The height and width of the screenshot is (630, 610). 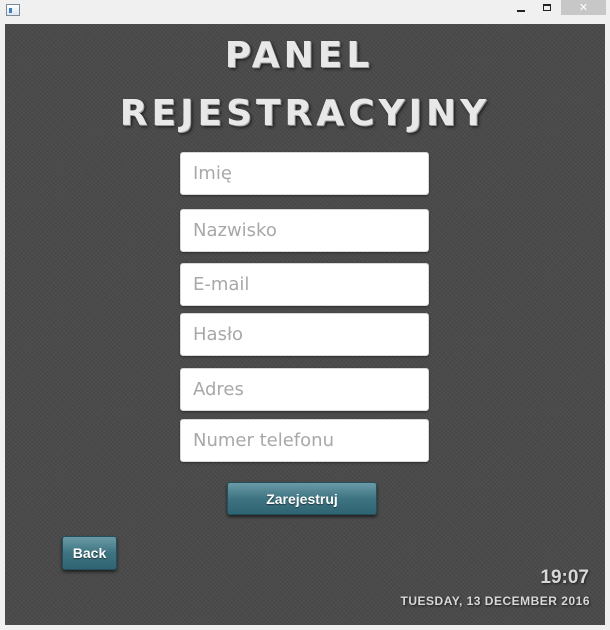 I want to click on page-title-line-1: PANEL, so click(x=299, y=55).